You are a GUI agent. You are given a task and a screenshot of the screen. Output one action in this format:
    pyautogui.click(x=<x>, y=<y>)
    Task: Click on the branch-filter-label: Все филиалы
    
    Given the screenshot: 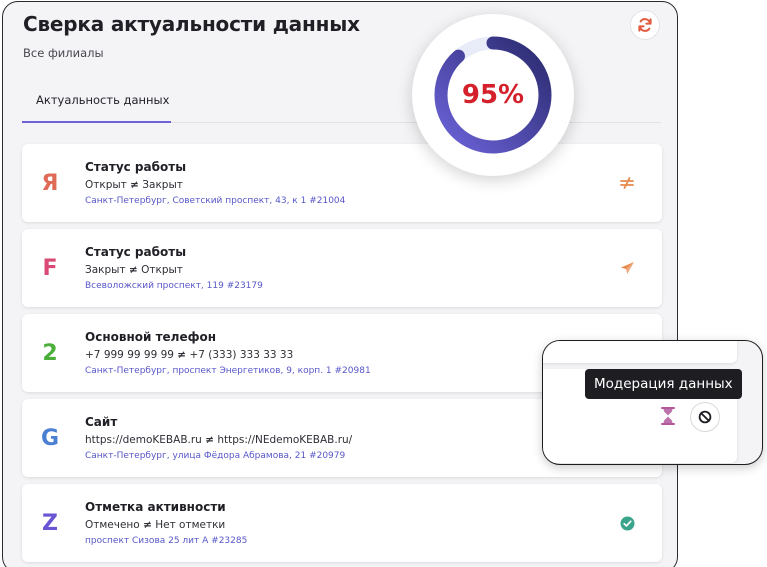 What is the action you would take?
    pyautogui.click(x=63, y=53)
    